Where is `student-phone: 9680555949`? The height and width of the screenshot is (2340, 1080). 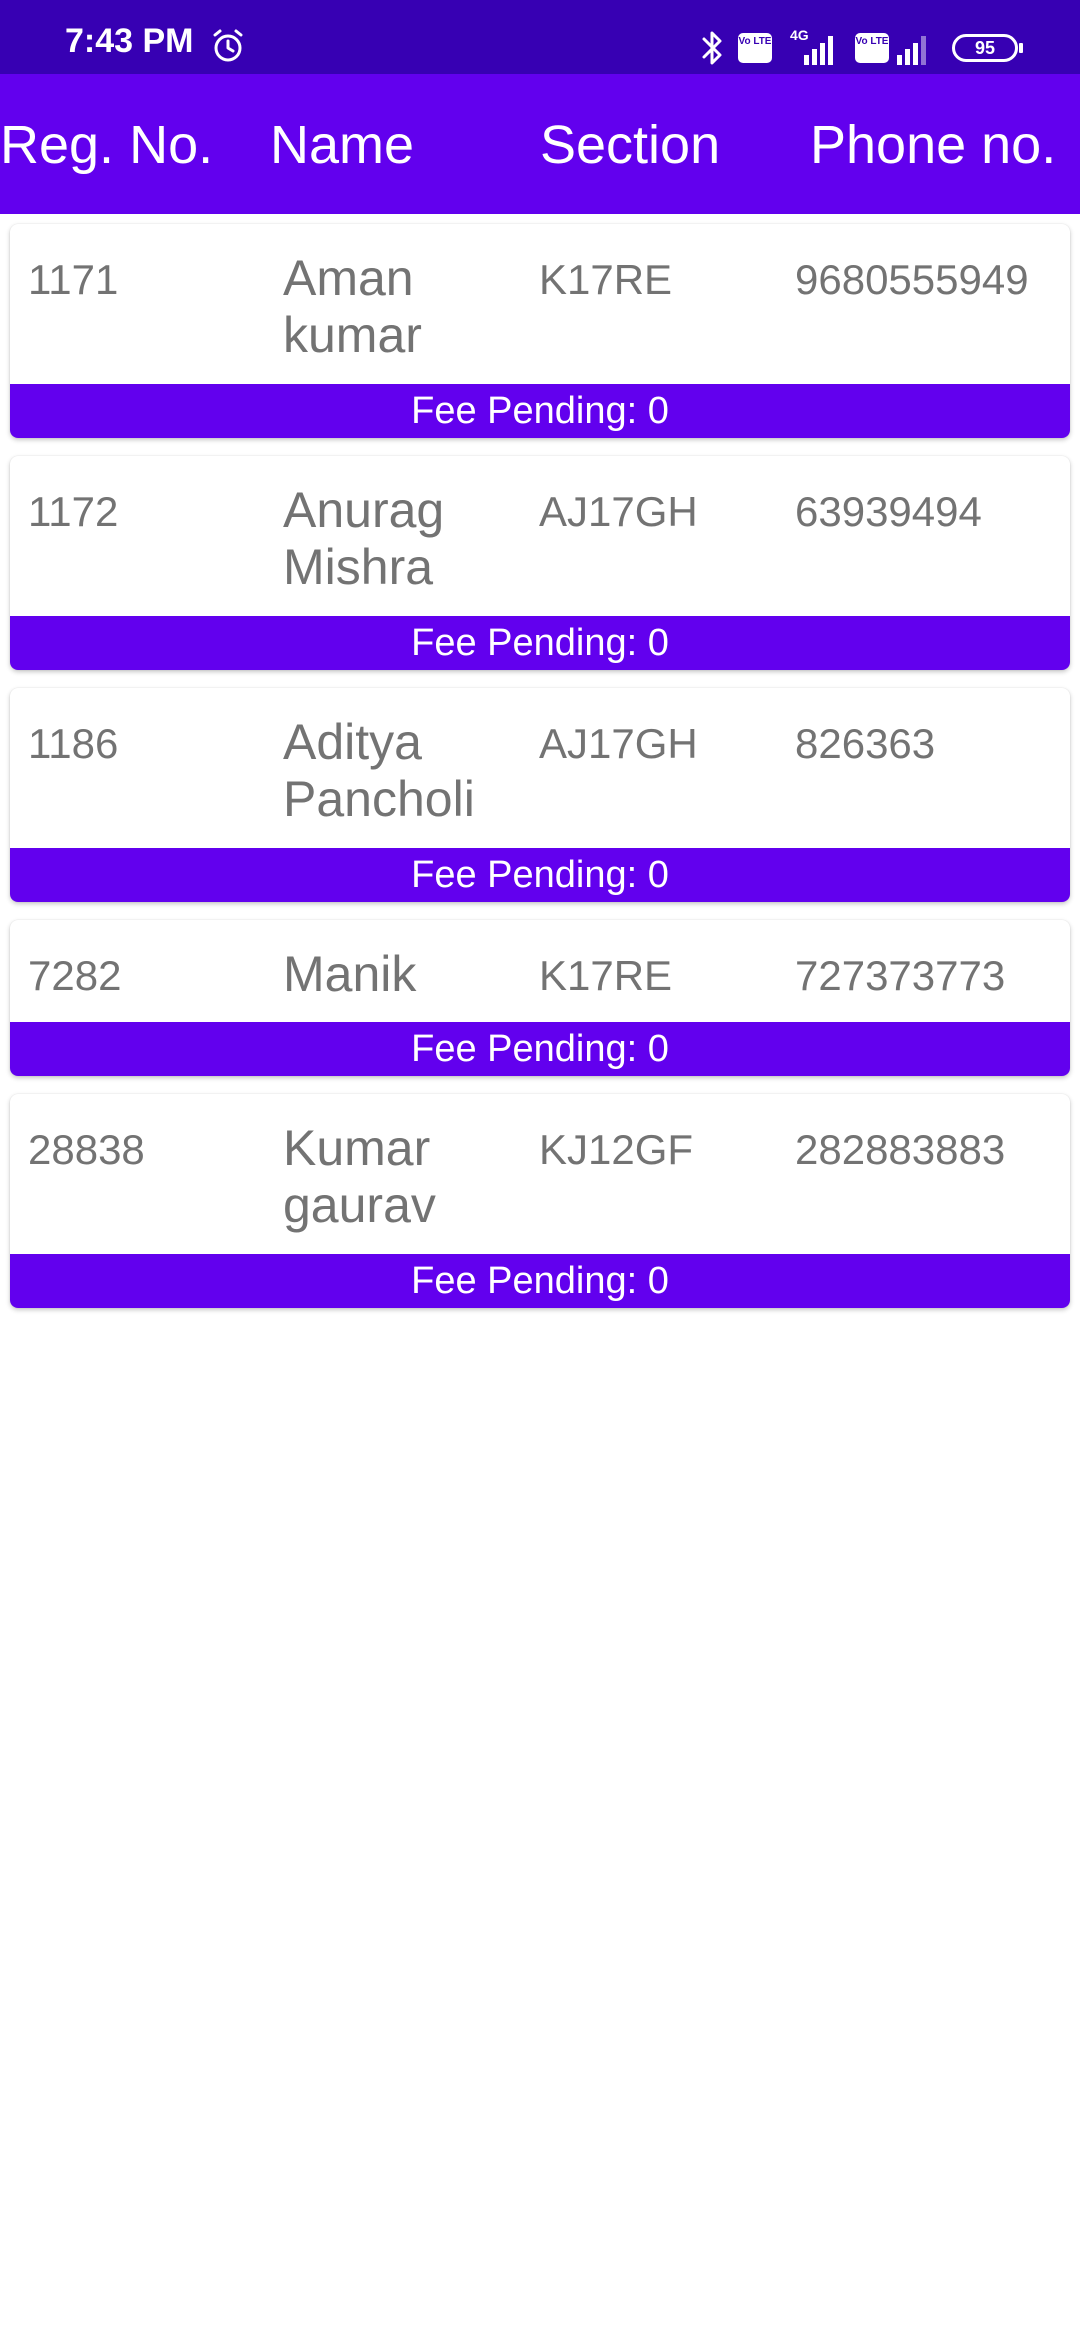
student-phone: 9680555949 is located at coordinates (912, 279).